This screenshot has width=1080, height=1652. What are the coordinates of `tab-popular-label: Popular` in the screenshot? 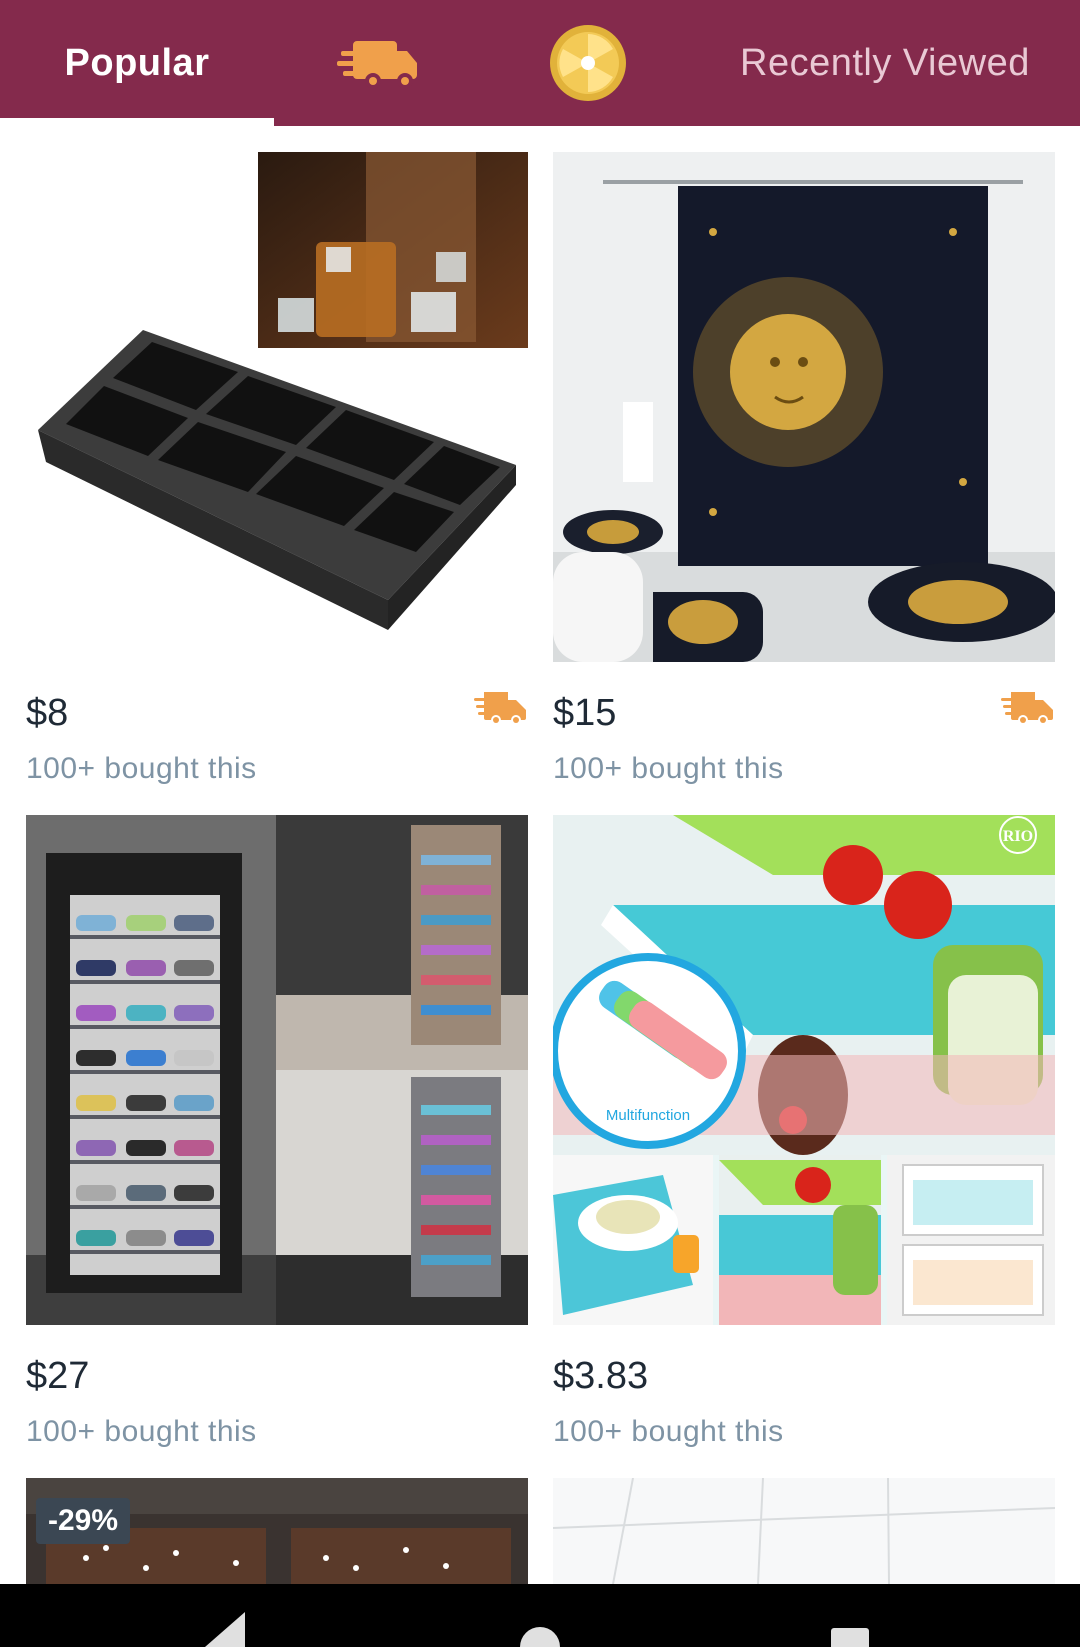 It's located at (137, 62).